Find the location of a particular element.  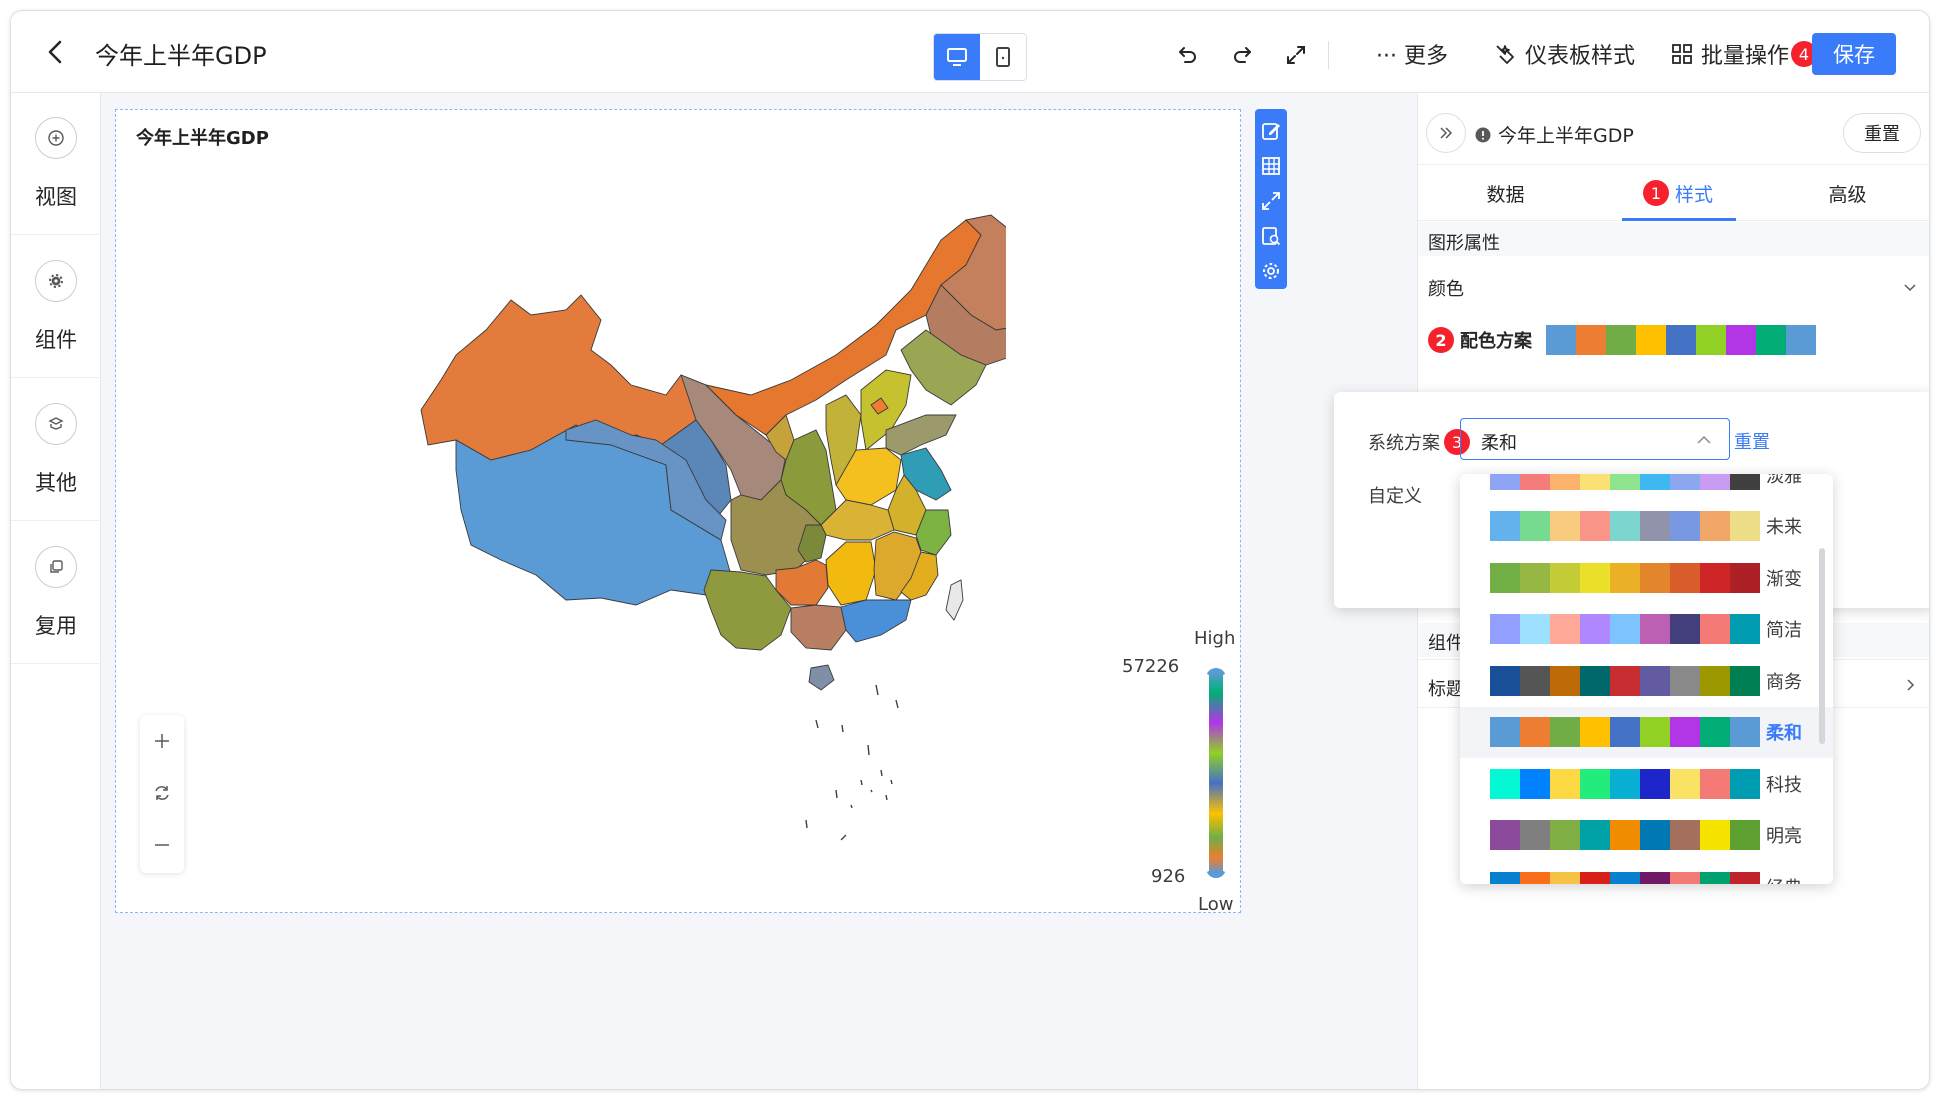

zoom-controls is located at coordinates (162, 794).